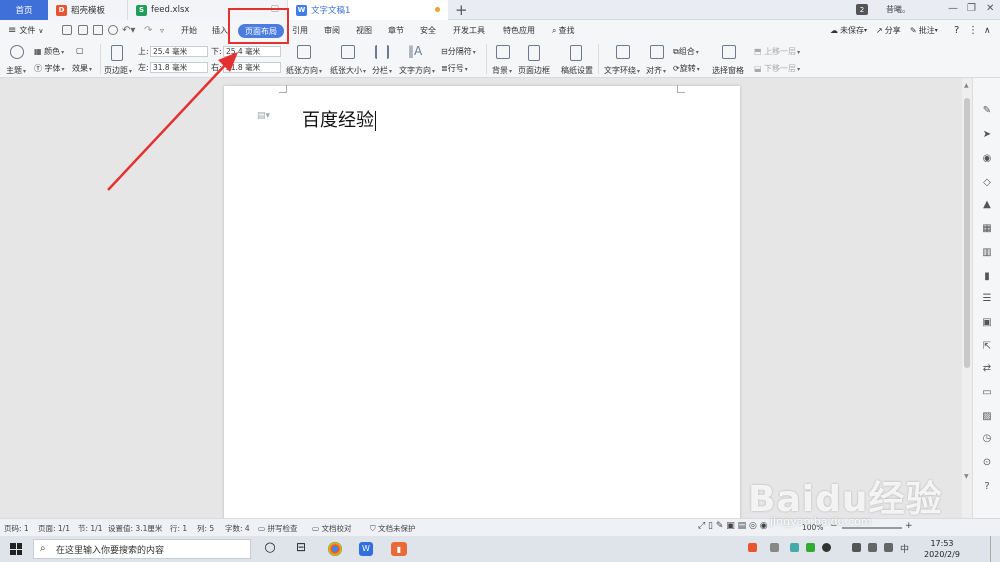  What do you see at coordinates (987, 252) in the screenshot?
I see `chart-icon: ▥` at bounding box center [987, 252].